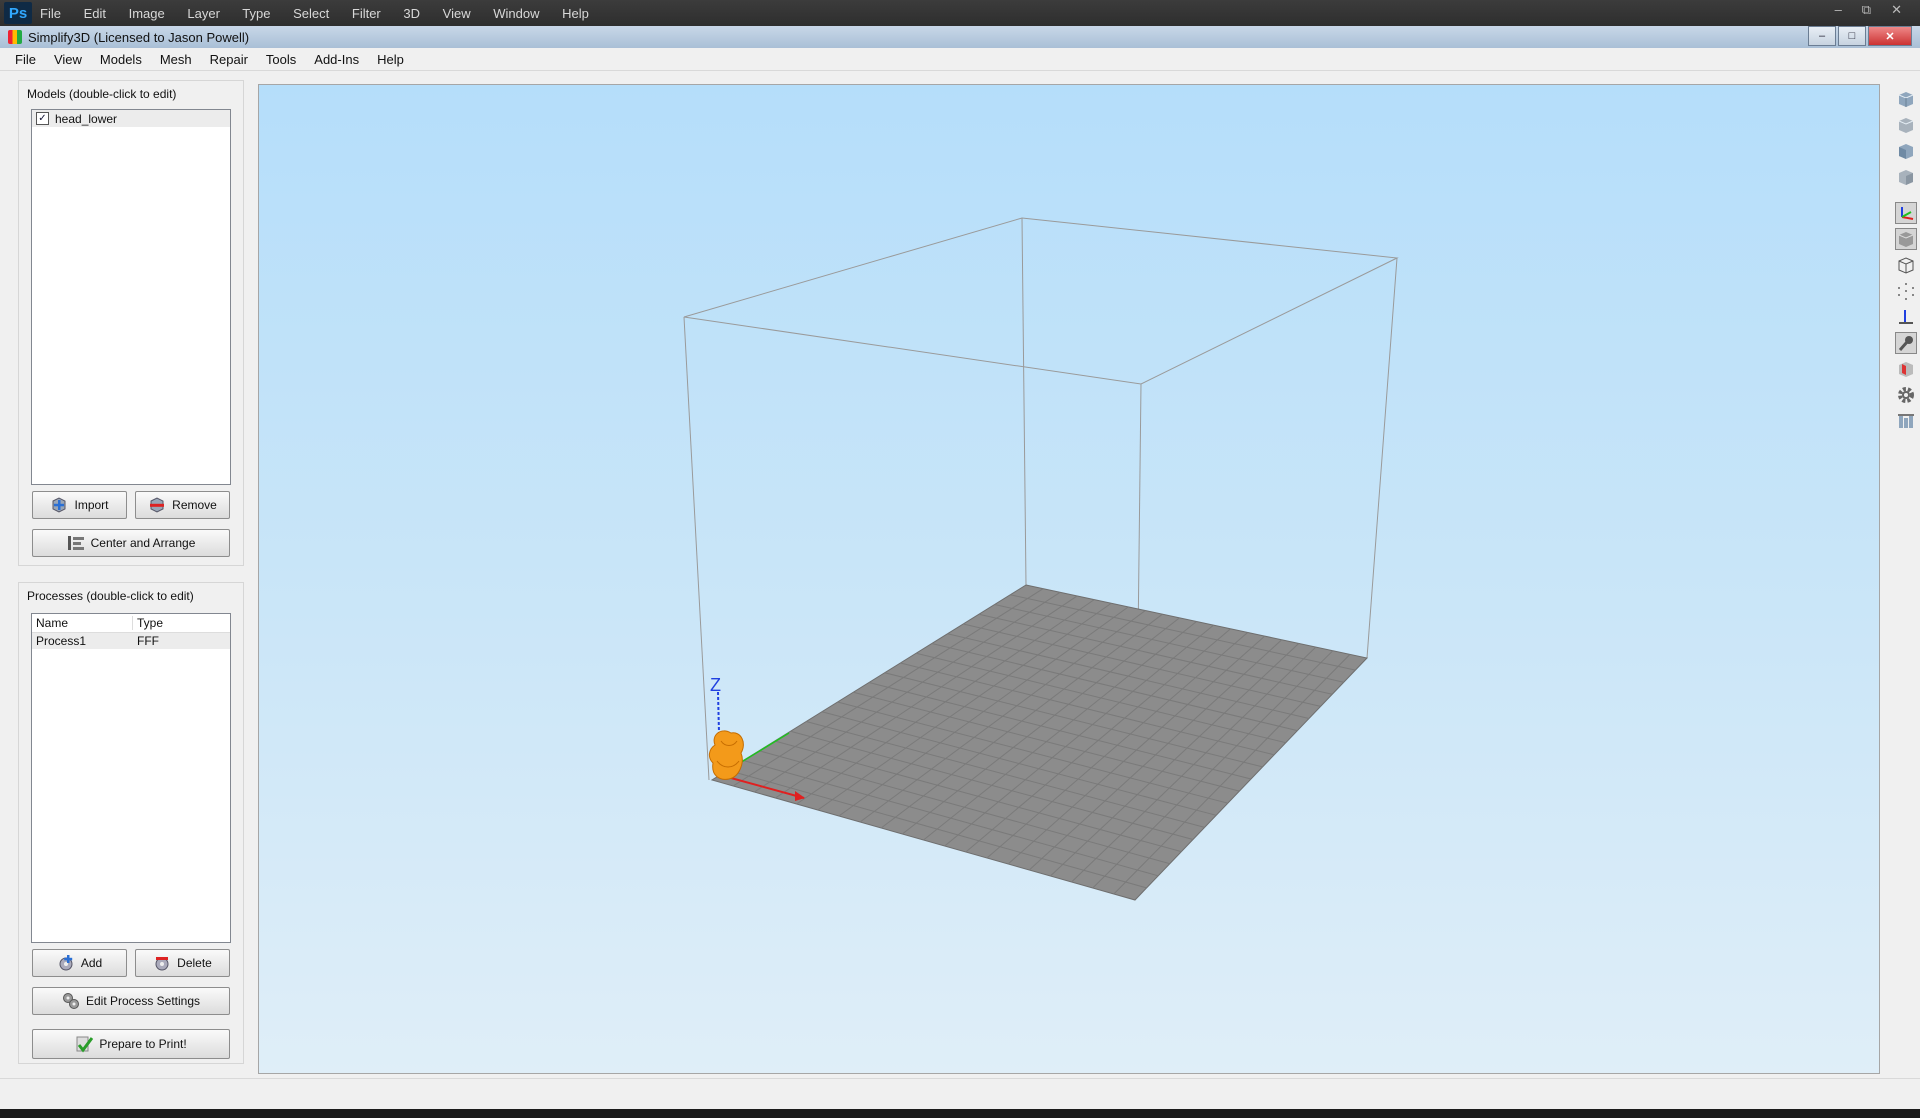 The height and width of the screenshot is (1118, 1920). I want to click on print-bed-button, so click(1906, 421).